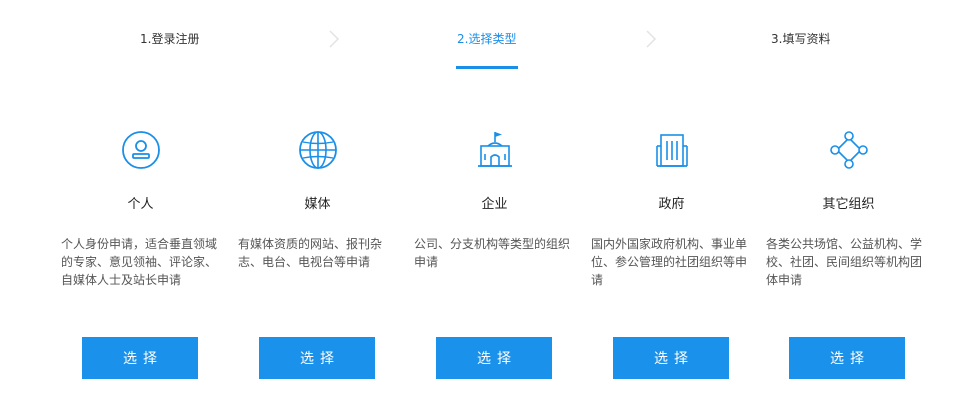  Describe the element at coordinates (671, 358) in the screenshot. I see `select-government-button: 选择` at that location.